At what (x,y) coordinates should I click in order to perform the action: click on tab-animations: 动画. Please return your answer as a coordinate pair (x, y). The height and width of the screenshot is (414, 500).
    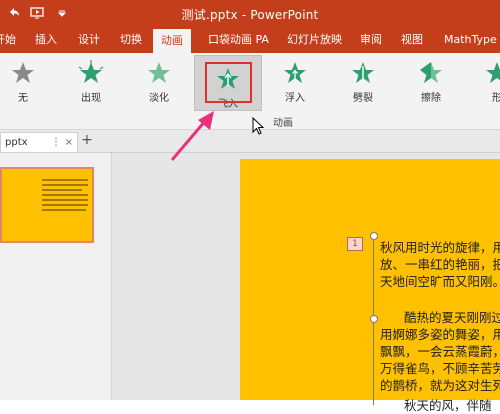
    Looking at the image, I should click on (172, 41).